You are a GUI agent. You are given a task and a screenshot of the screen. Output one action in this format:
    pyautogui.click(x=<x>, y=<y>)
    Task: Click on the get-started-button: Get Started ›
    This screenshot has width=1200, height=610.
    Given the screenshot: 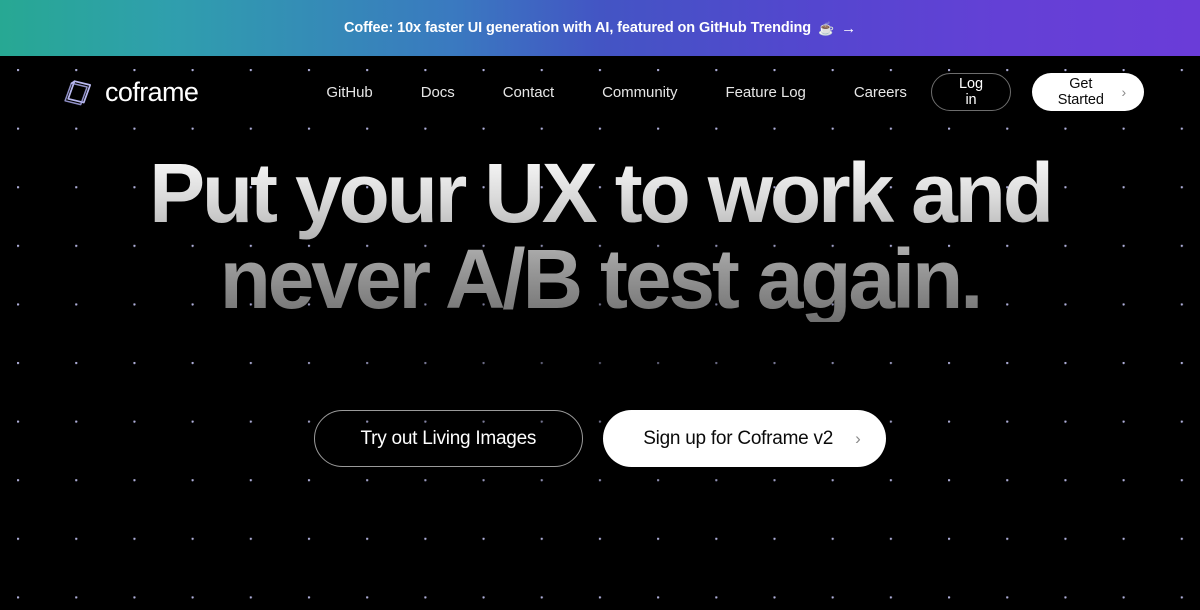 What is the action you would take?
    pyautogui.click(x=1088, y=92)
    